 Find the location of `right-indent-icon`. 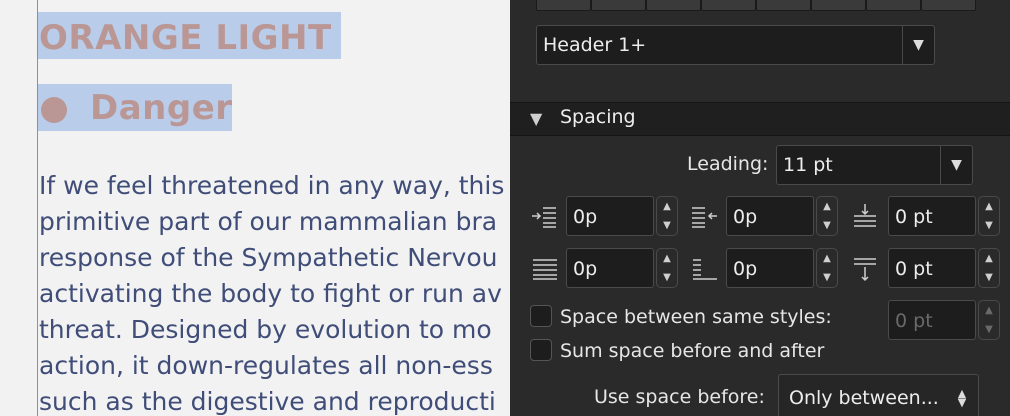

right-indent-icon is located at coordinates (704, 217).